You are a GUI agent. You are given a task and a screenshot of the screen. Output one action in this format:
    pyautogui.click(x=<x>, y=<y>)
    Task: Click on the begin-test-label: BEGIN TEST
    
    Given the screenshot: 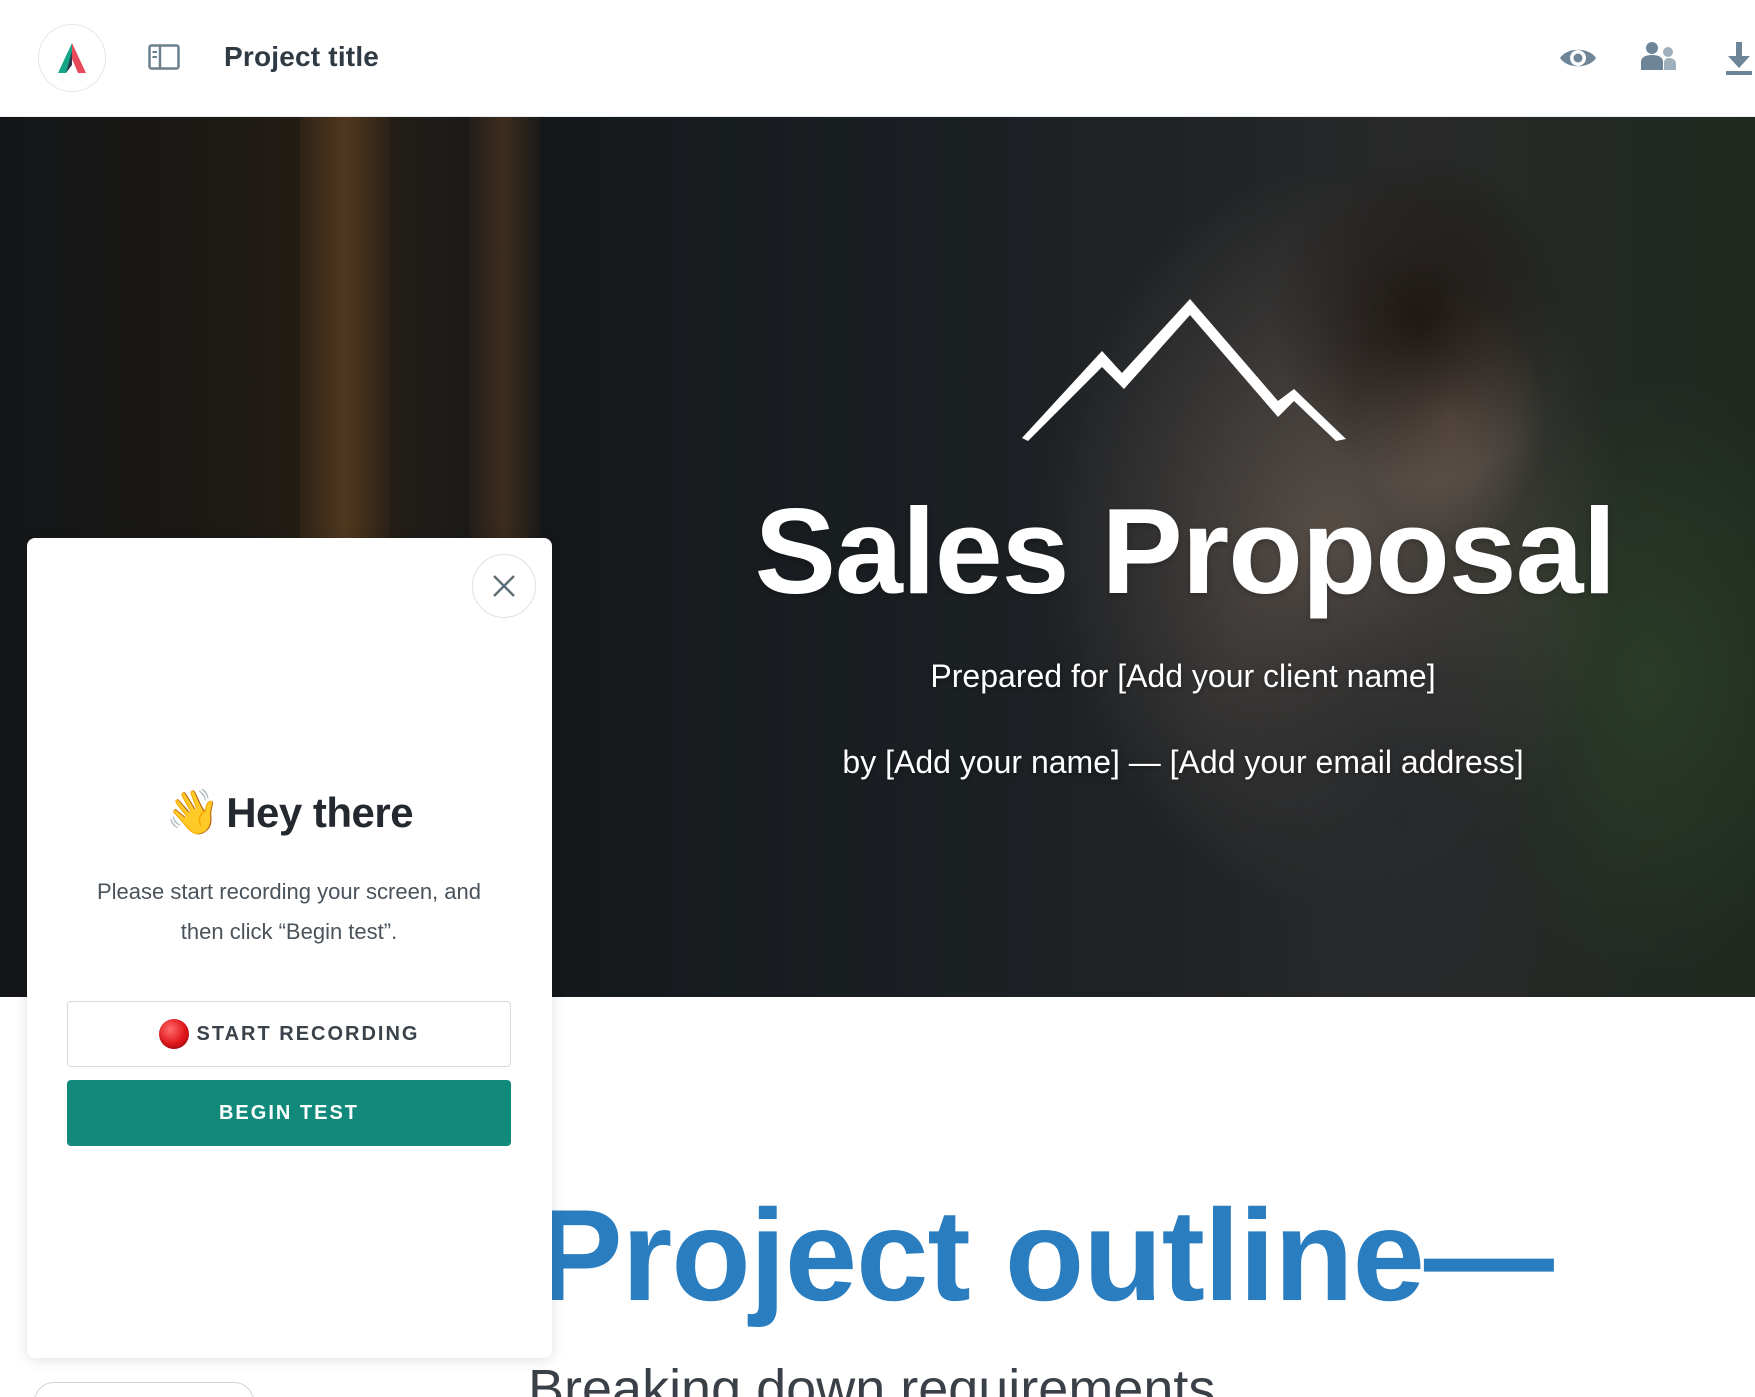 What is the action you would take?
    pyautogui.click(x=288, y=1112)
    